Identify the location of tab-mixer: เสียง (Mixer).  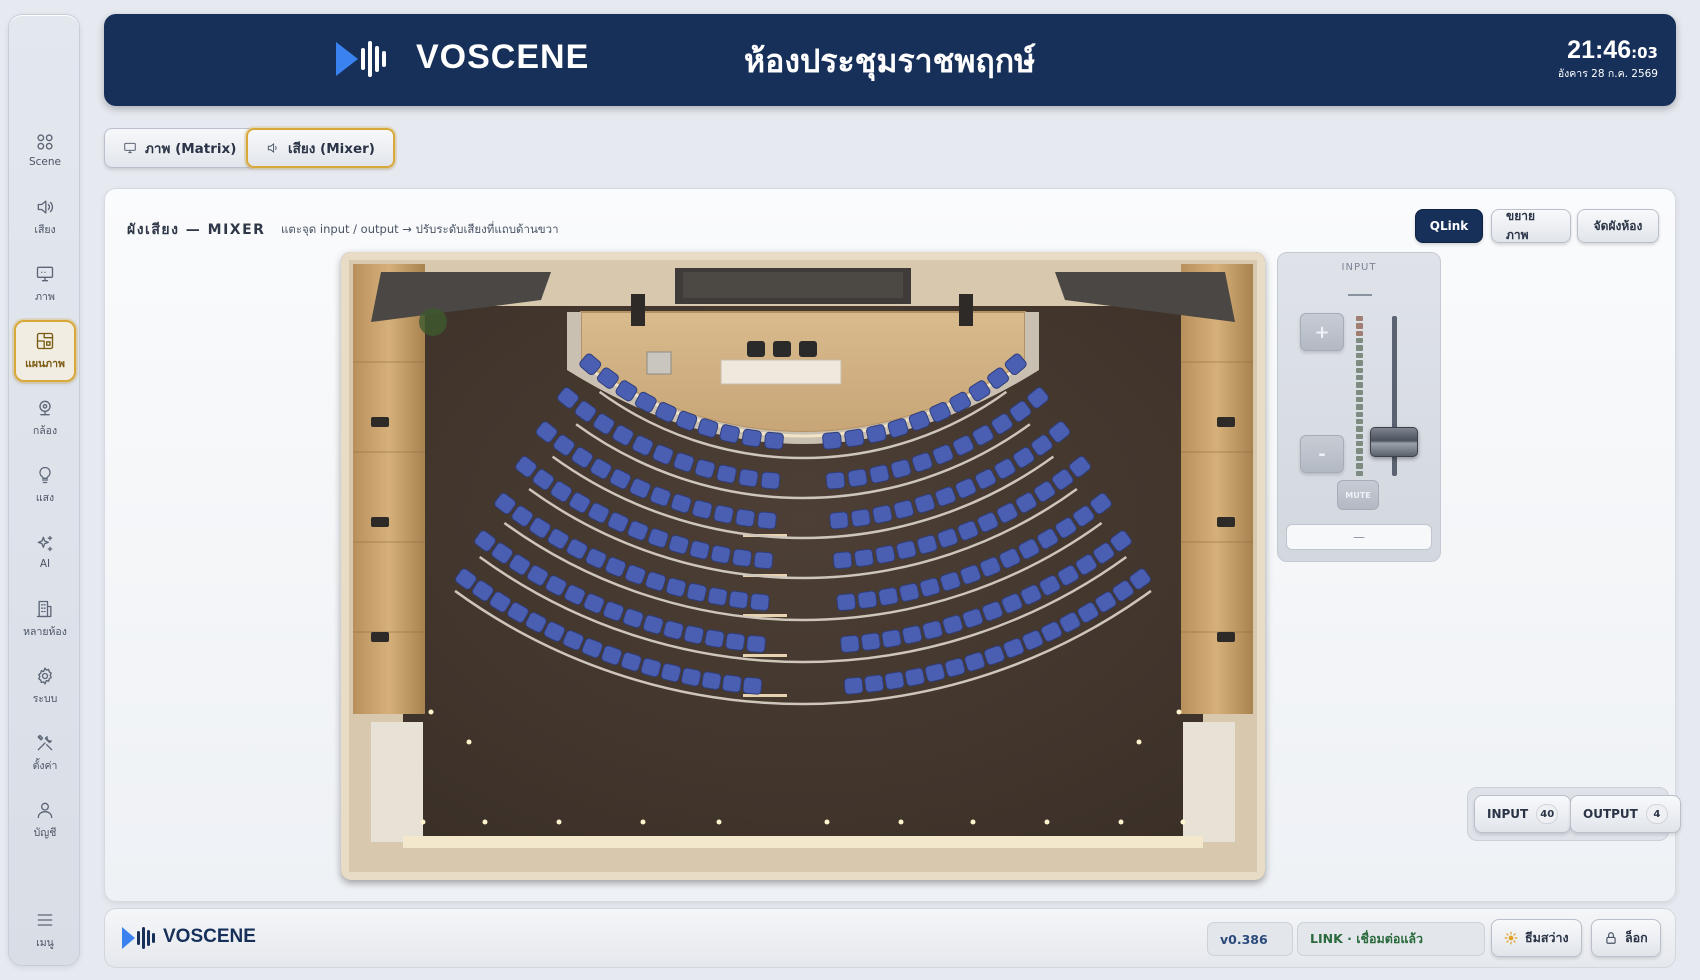
(320, 148).